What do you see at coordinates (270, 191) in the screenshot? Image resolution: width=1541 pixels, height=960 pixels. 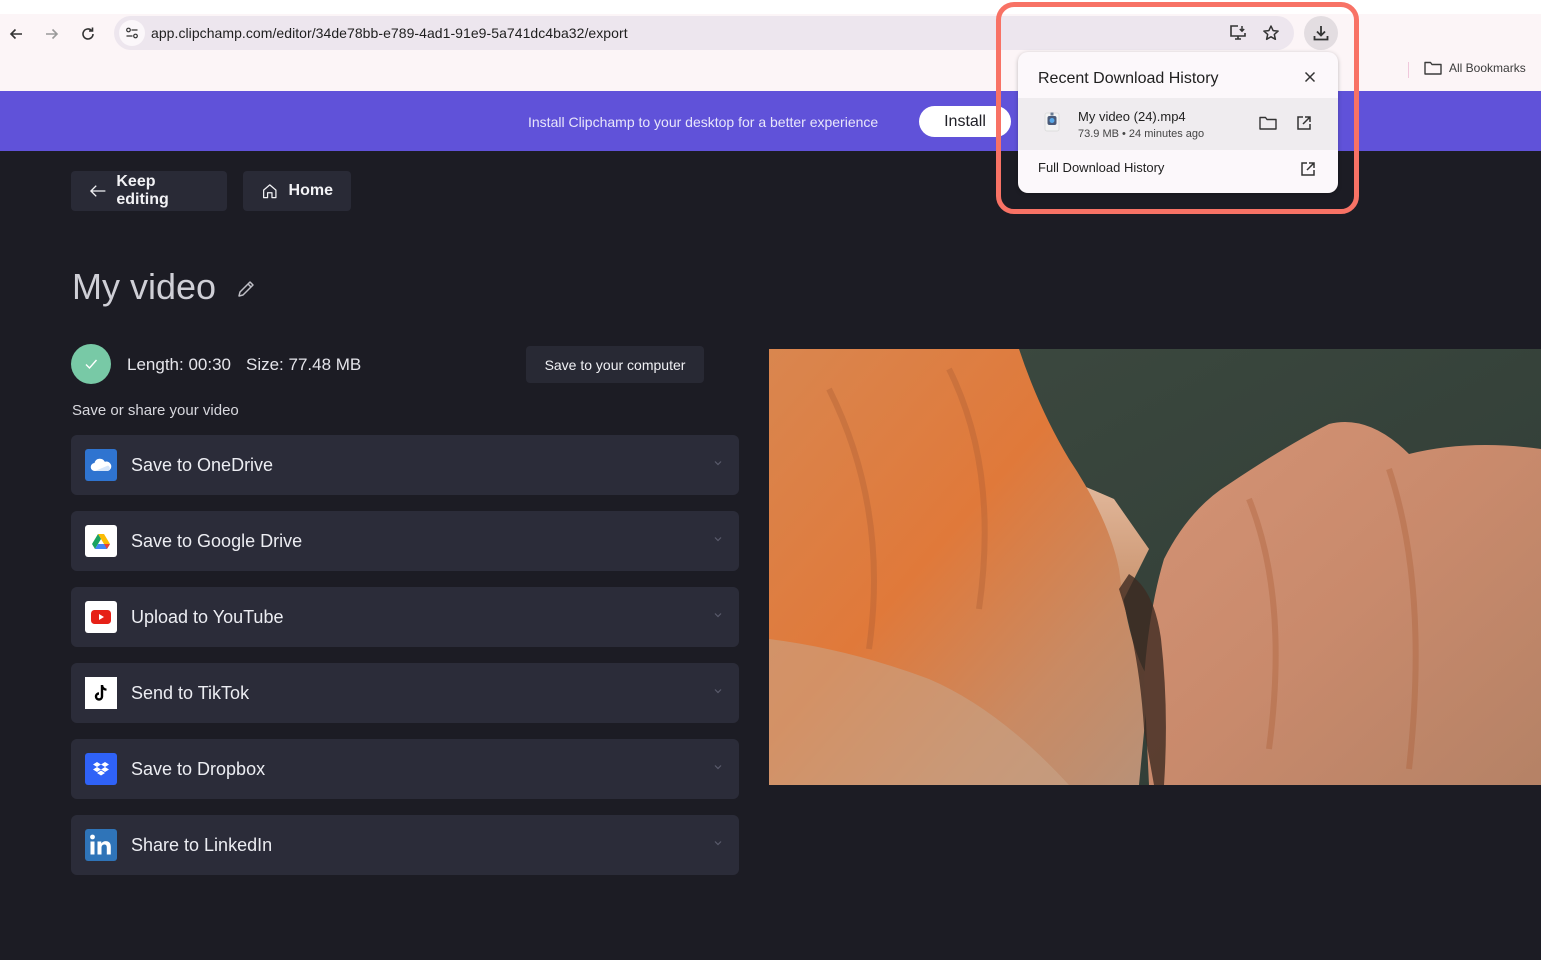 I see `home-icon` at bounding box center [270, 191].